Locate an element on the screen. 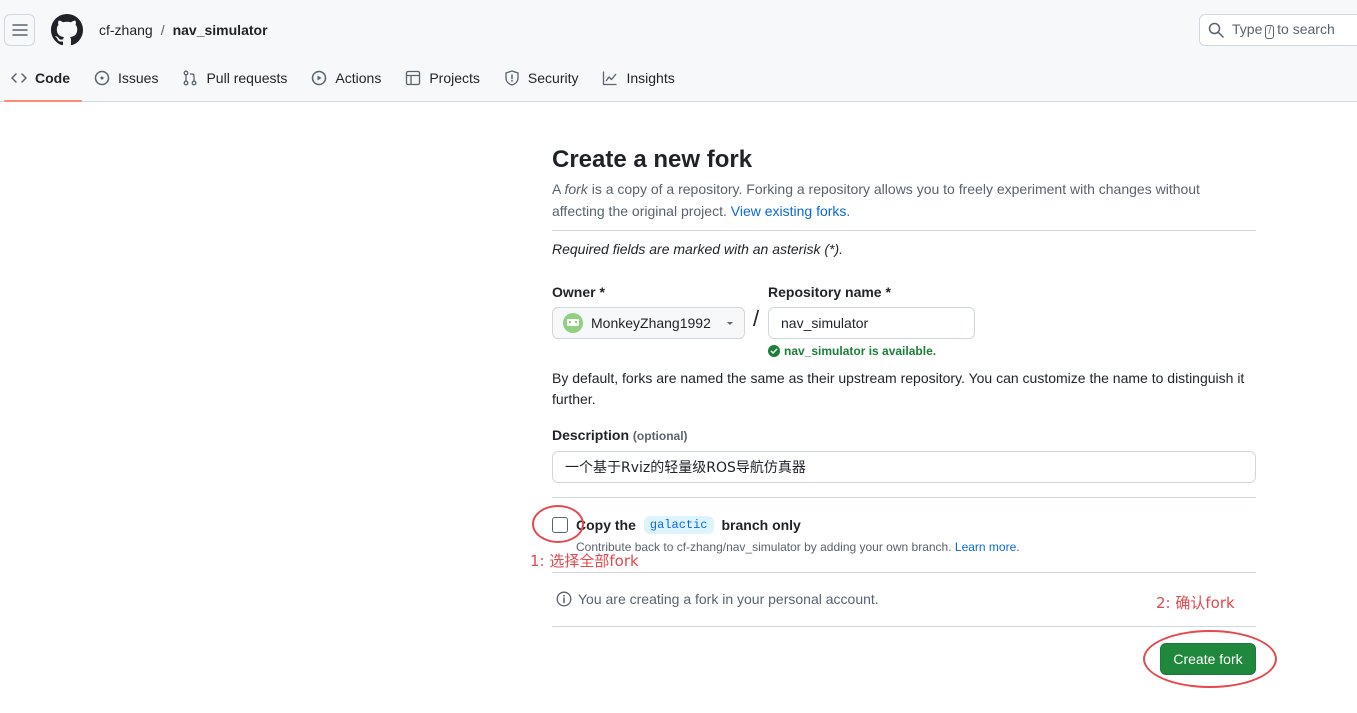 The width and height of the screenshot is (1357, 713). annotation-step2: 2: 确认fork is located at coordinates (1195, 603).